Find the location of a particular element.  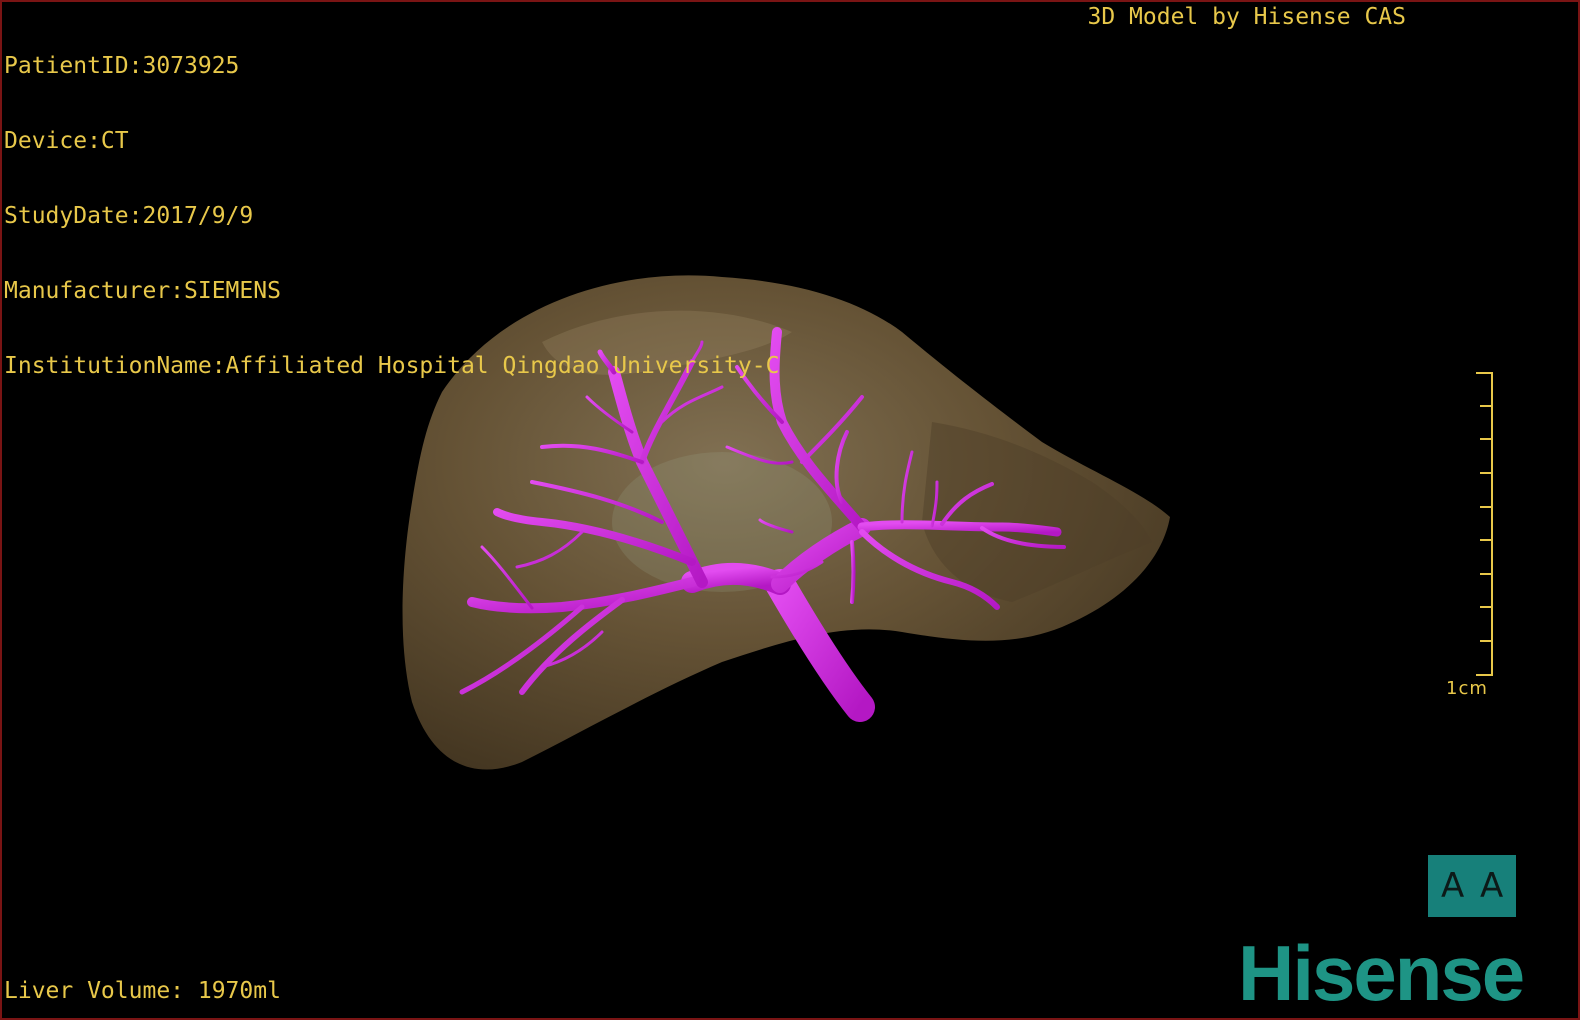

anterior-a-icon: A is located at coordinates (1492, 886).